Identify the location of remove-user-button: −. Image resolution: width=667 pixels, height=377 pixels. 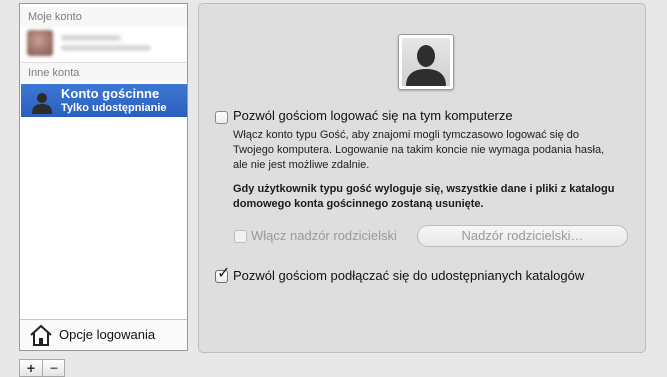
(54, 368).